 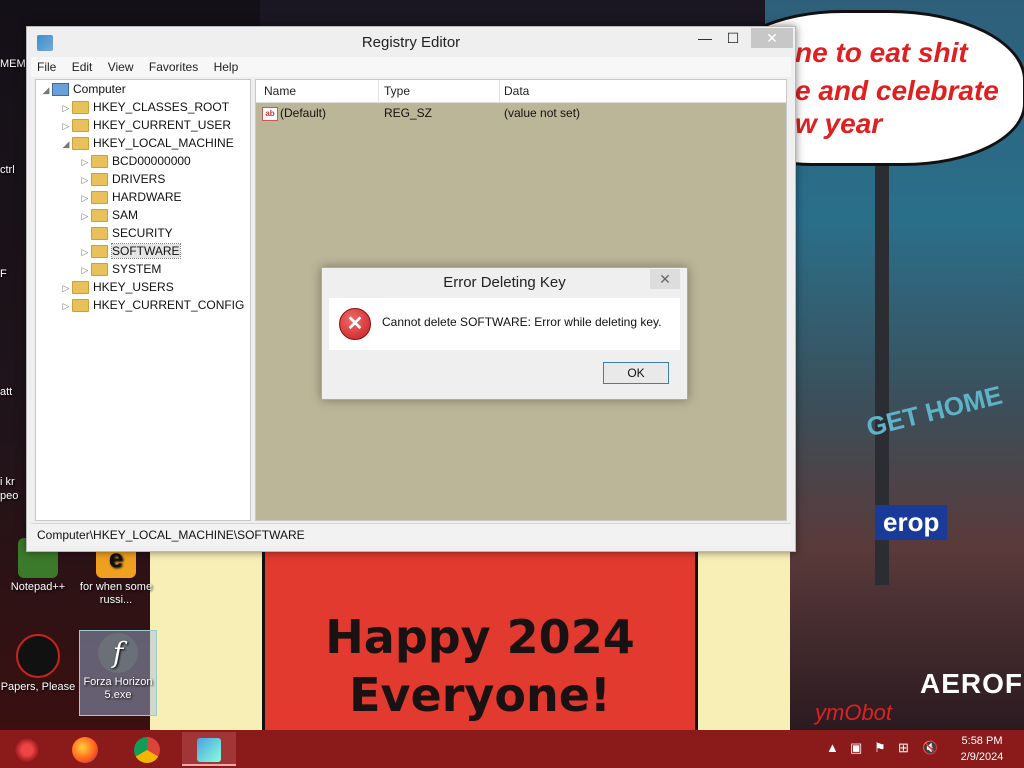 What do you see at coordinates (7, 170) in the screenshot?
I see `desktop-icon-label-cut: ctrl` at bounding box center [7, 170].